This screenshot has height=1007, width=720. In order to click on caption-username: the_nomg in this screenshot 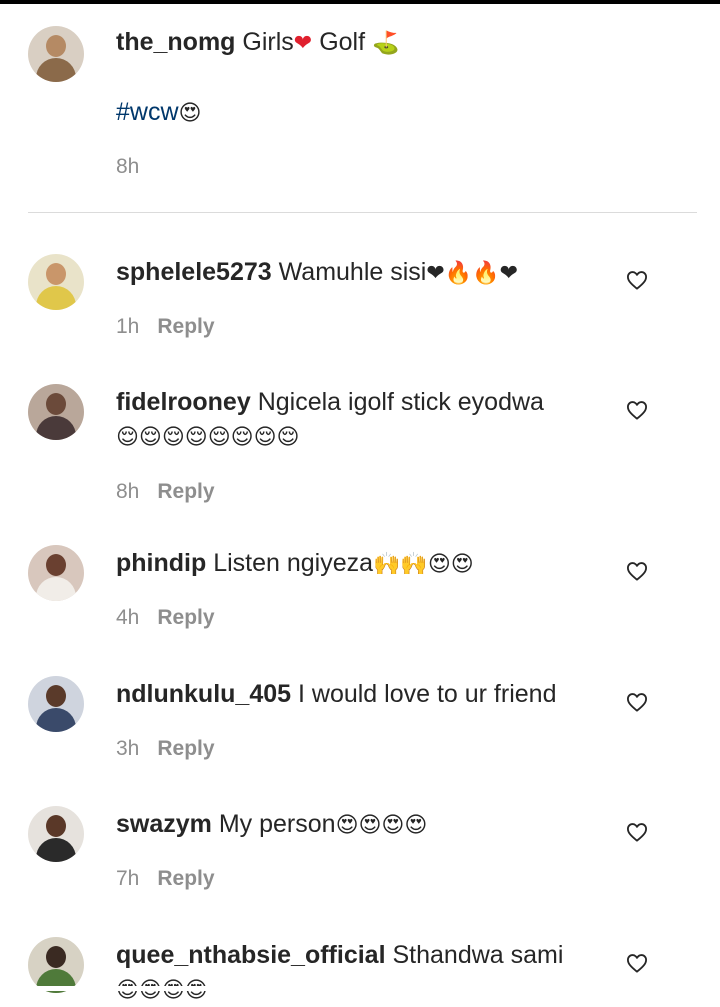, I will do `click(175, 42)`.